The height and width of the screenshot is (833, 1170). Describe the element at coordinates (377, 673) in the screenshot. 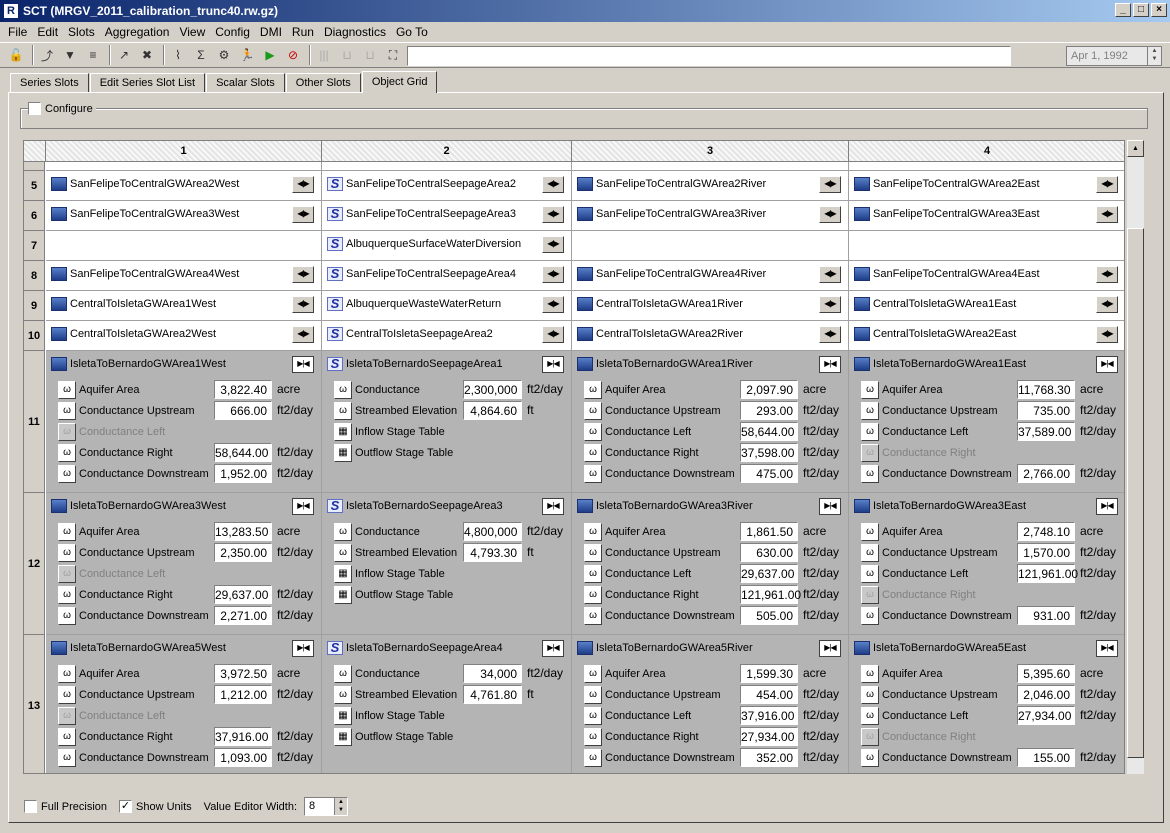

I see `slot-row: ω Conductance` at that location.